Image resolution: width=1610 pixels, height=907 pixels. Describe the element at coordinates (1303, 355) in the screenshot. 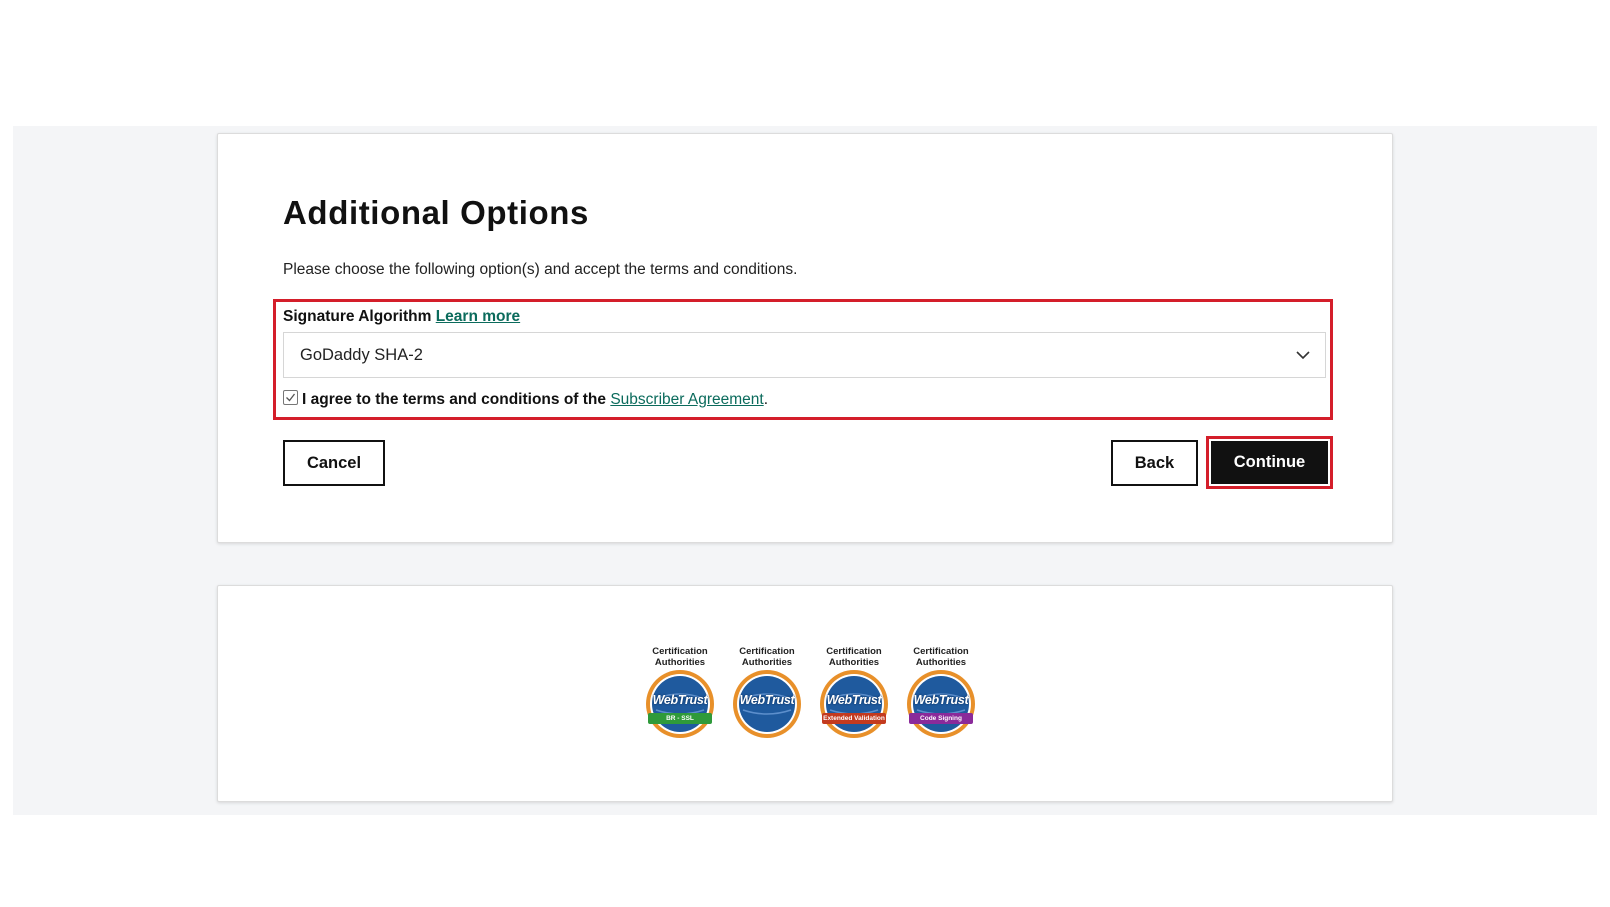

I see `chevron-down-icon` at that location.